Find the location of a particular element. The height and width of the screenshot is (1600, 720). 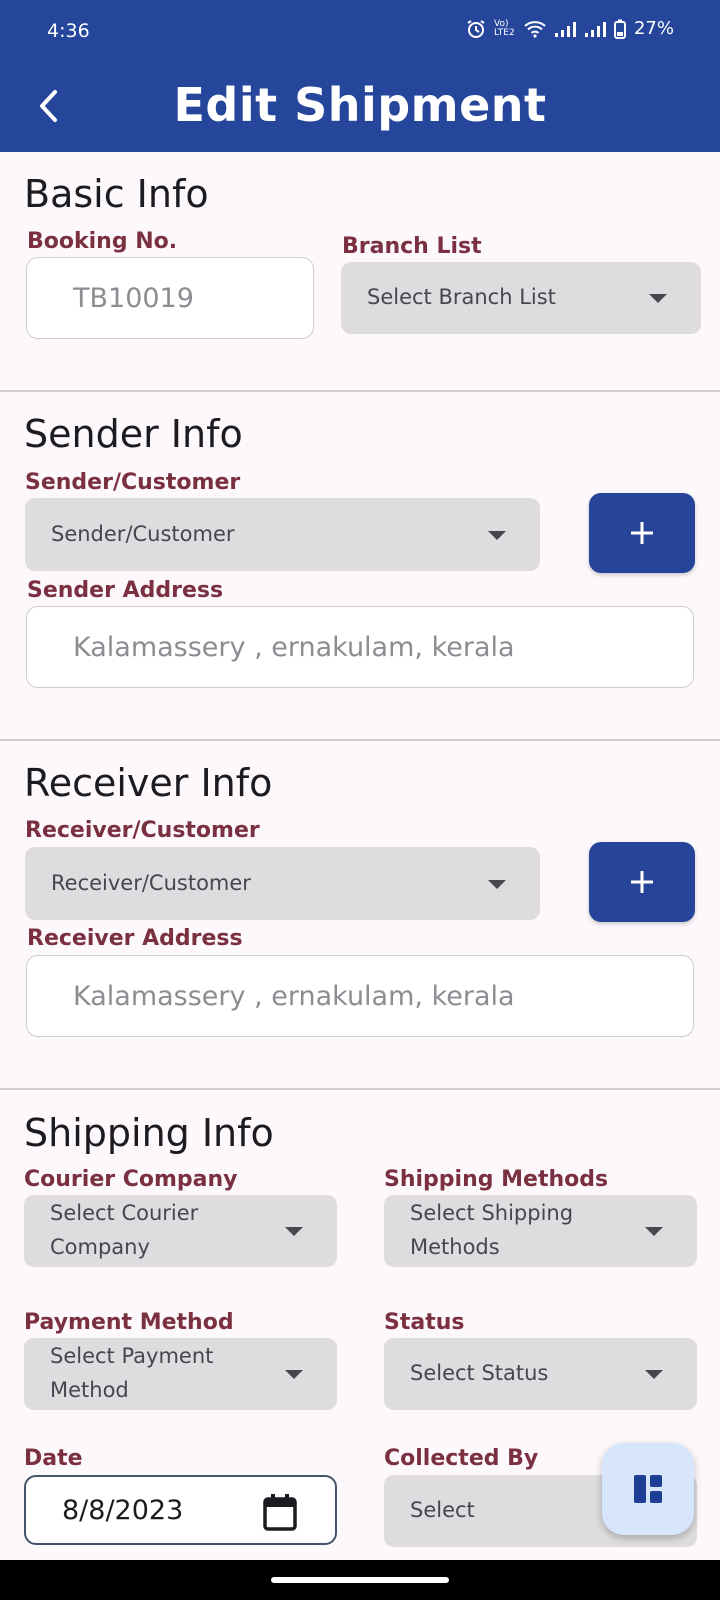

dashboard-fab is located at coordinates (648, 1489).